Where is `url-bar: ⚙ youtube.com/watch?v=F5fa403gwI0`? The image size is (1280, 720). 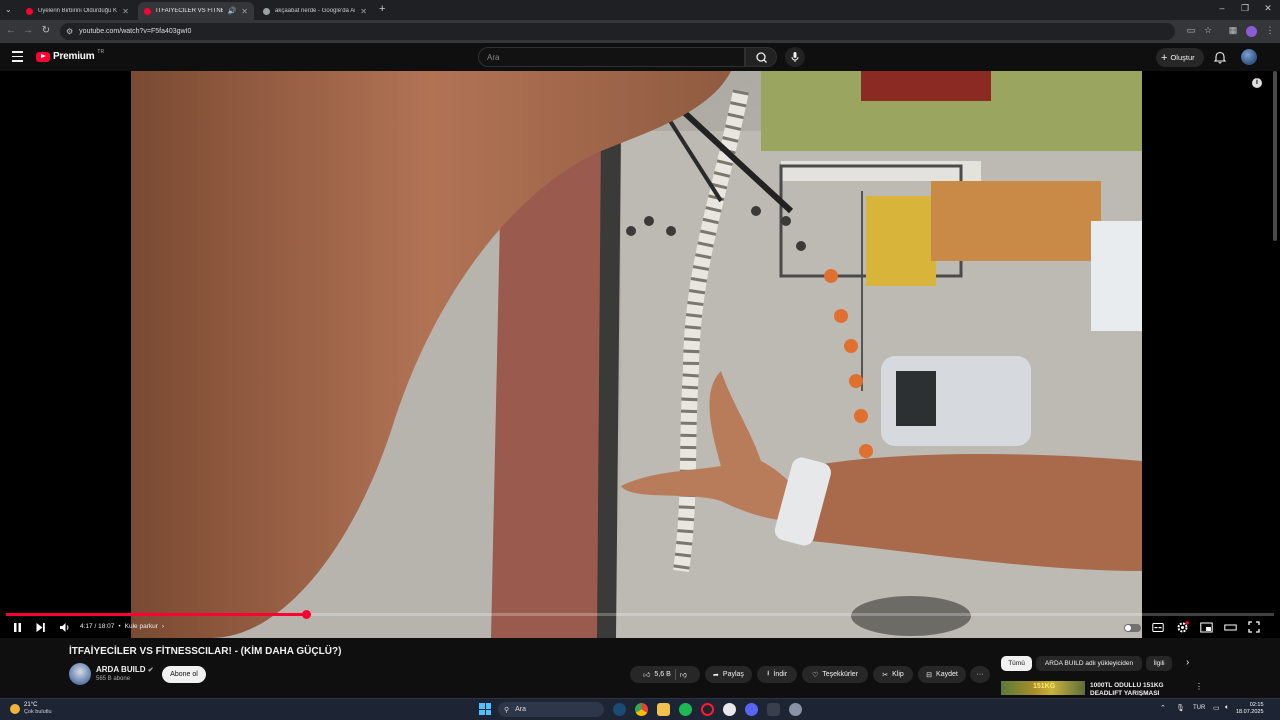 url-bar: ⚙ youtube.com/watch?v=F5fa403gwI0 is located at coordinates (617, 31).